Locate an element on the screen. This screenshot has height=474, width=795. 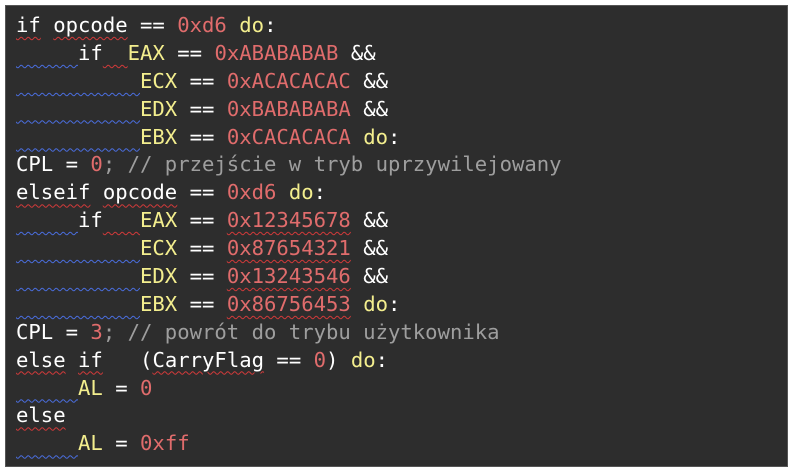
code-token-num: 0x12345678 is located at coordinates (288, 220).